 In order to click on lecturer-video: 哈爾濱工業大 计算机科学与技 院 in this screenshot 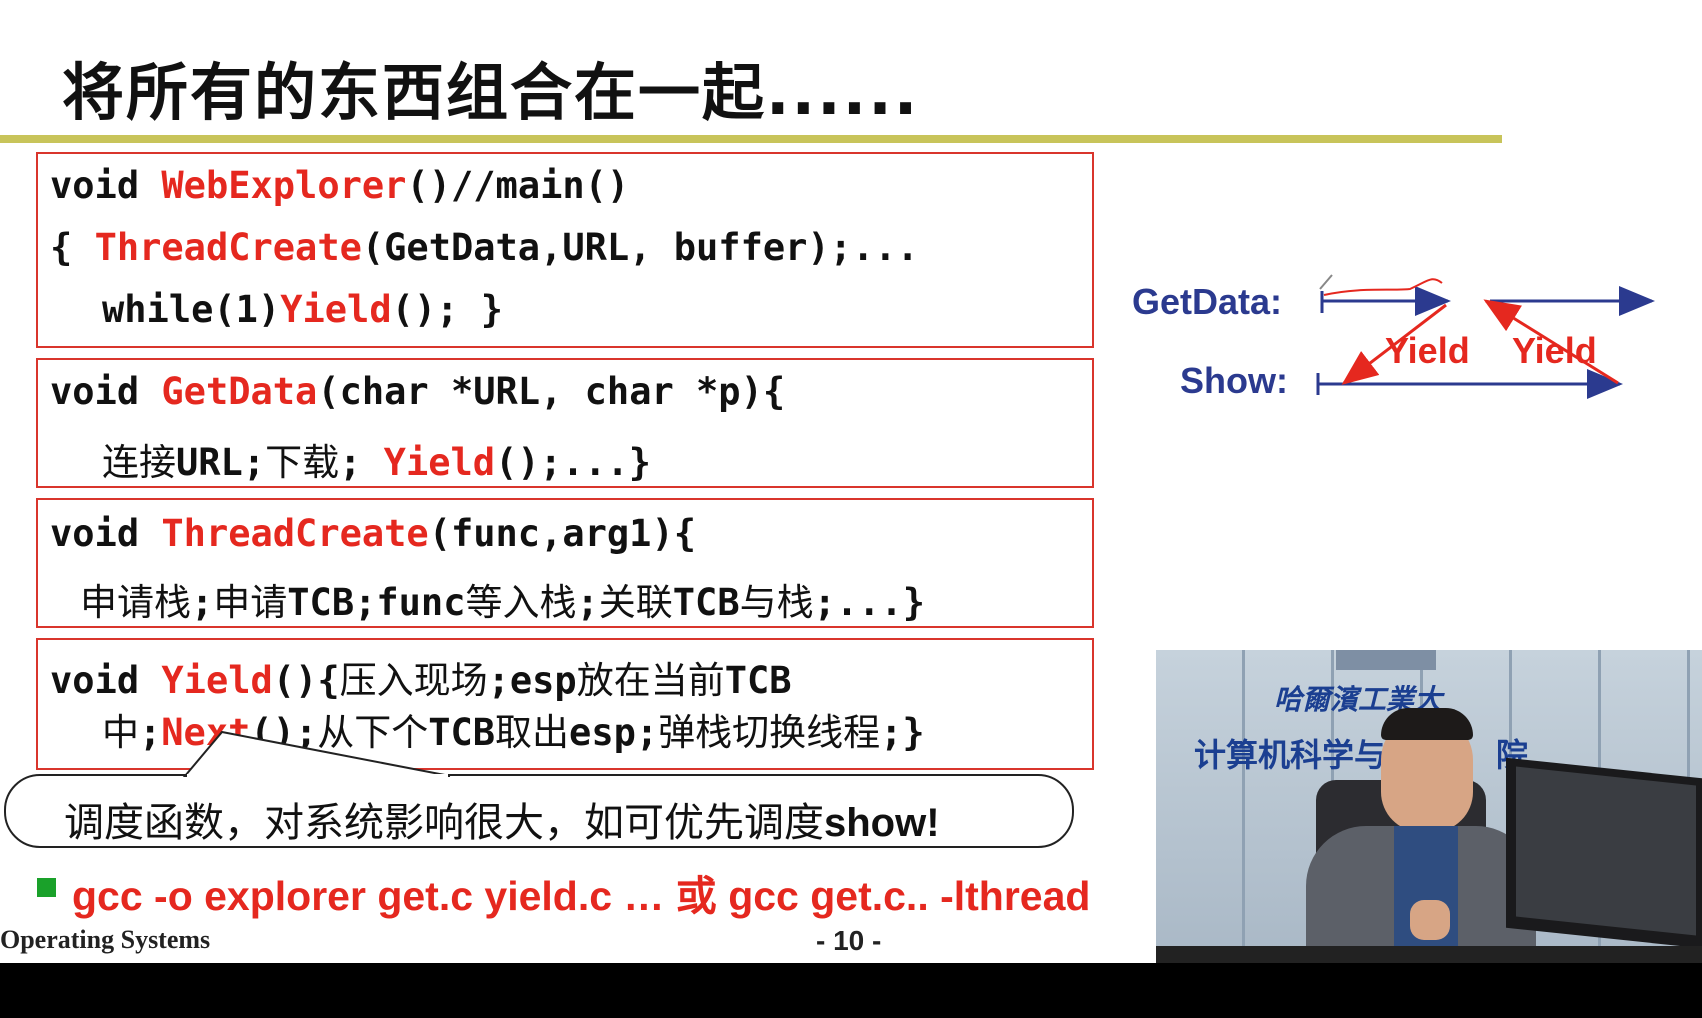, I will do `click(1429, 806)`.